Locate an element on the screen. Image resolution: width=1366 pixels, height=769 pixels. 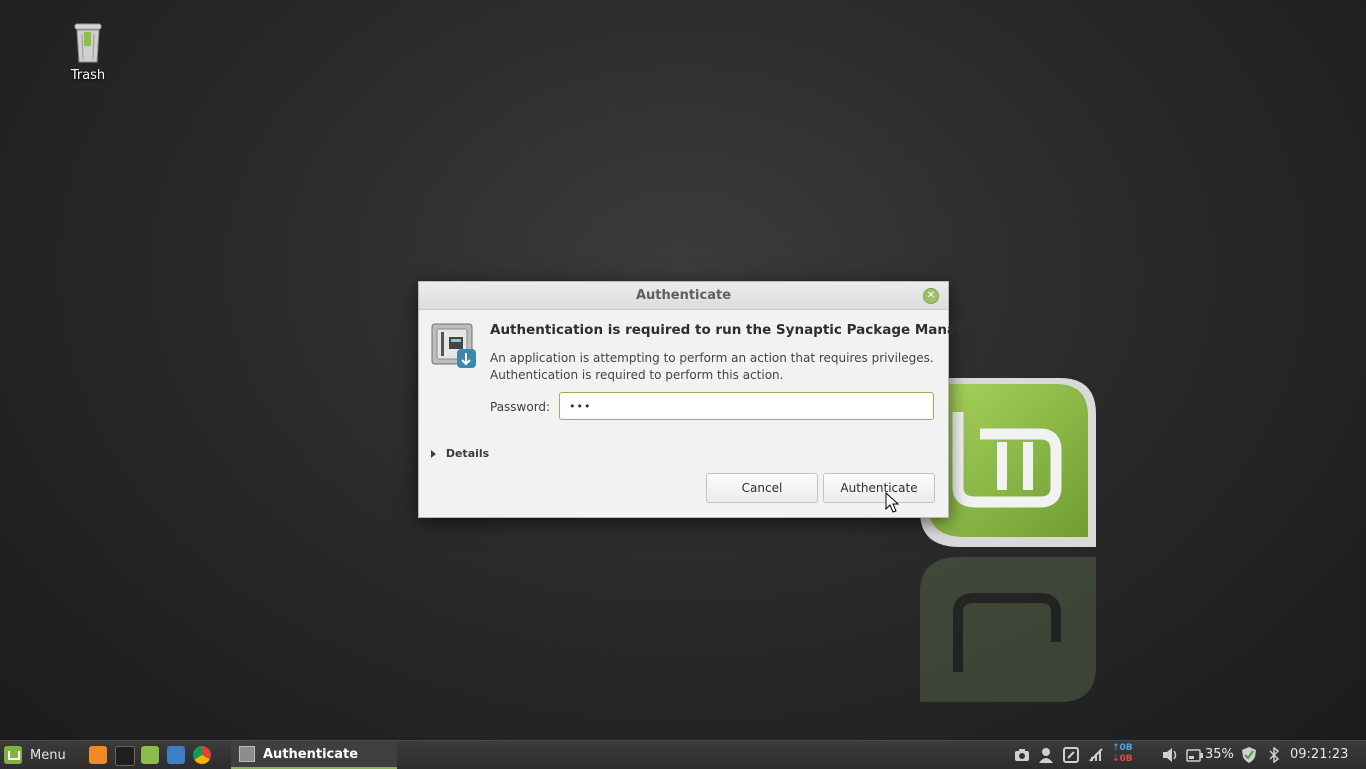
net-down-value: 0B is located at coordinates (1126, 759).